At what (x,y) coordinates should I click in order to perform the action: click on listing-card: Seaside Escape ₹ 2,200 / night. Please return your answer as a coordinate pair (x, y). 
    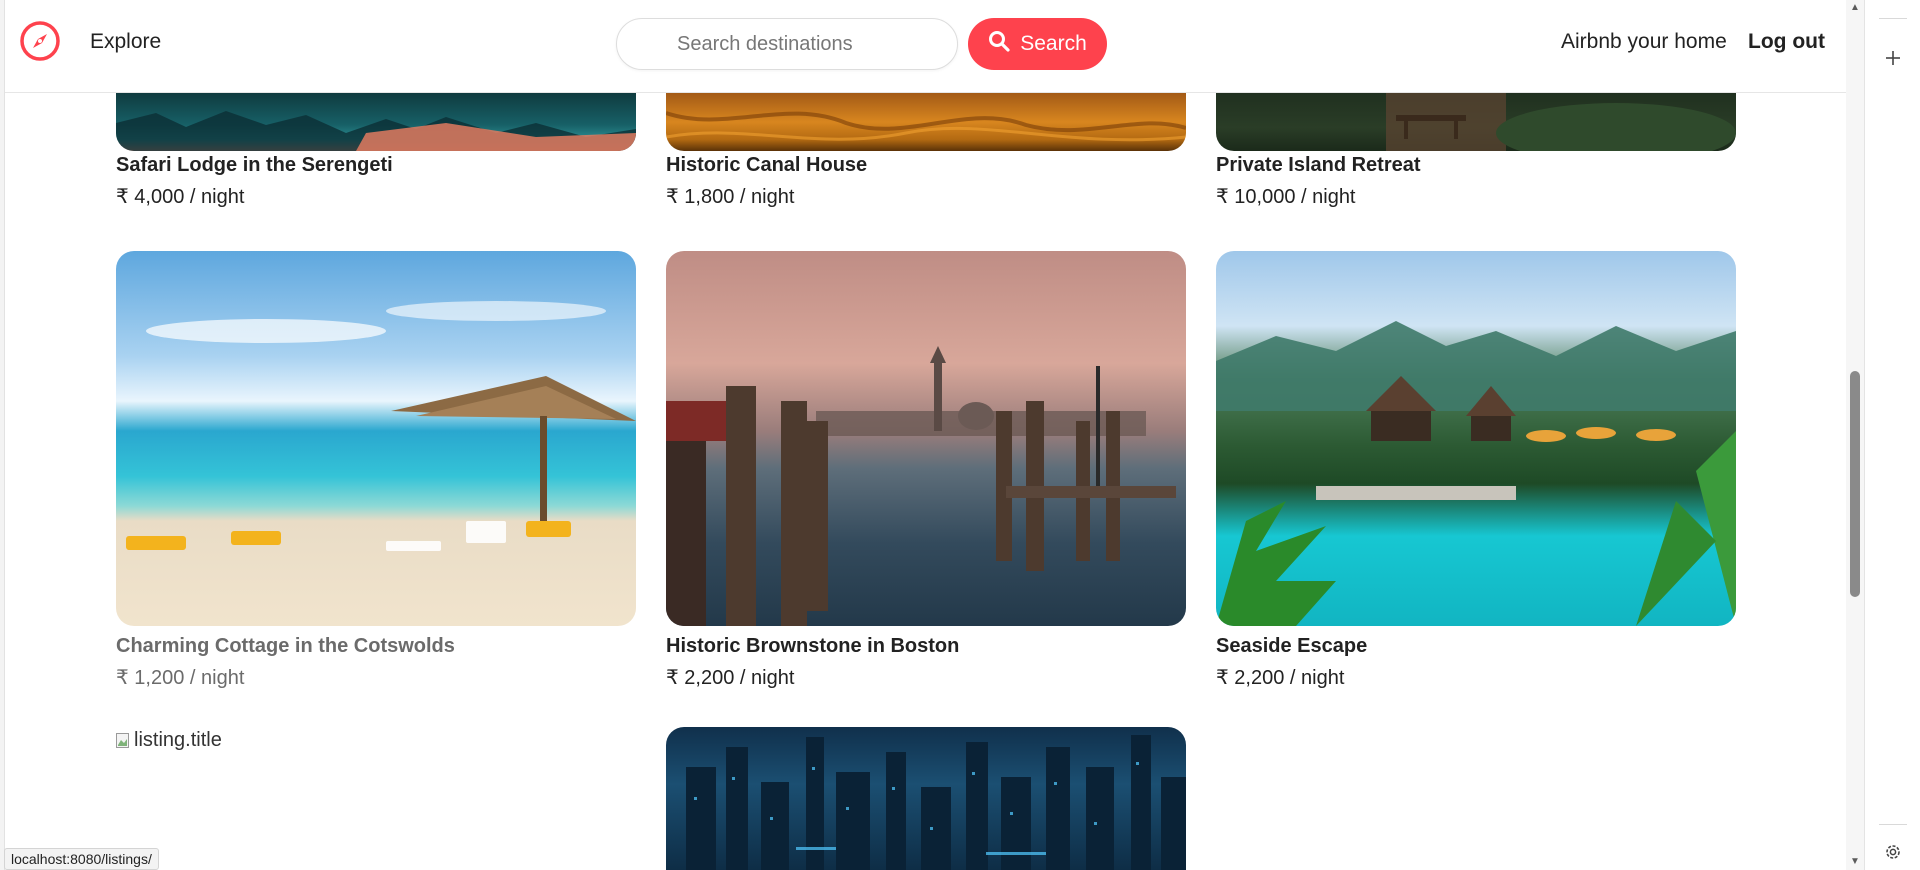
    Looking at the image, I should click on (1476, 471).